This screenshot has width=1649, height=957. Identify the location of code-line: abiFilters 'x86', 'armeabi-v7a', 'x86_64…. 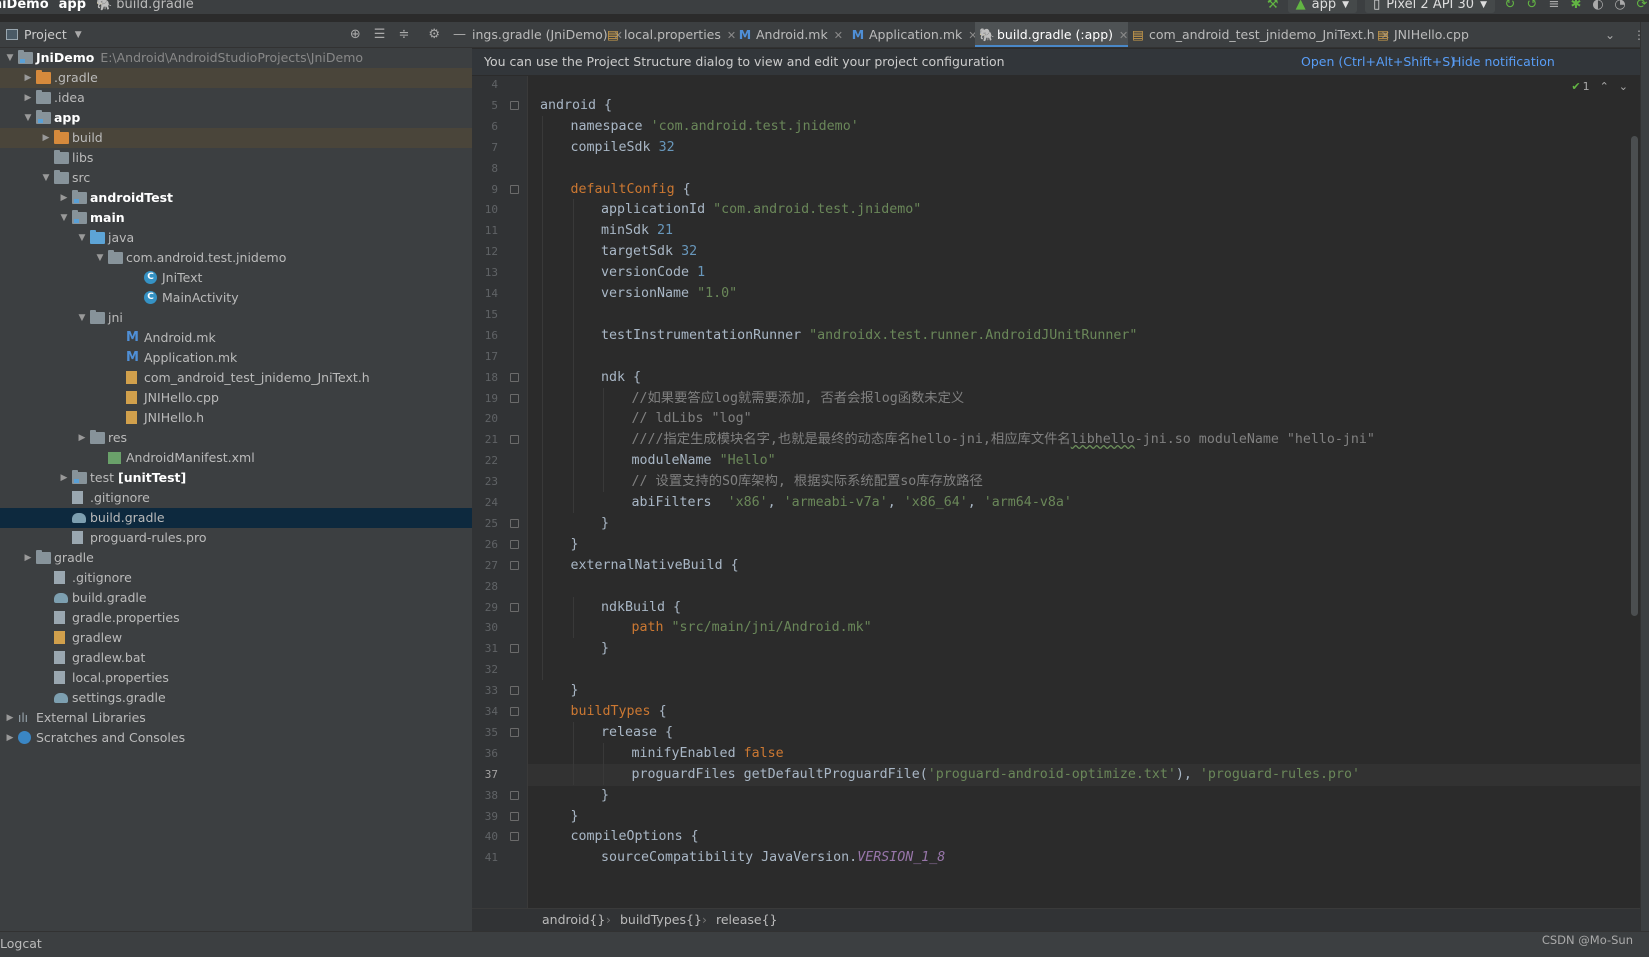
(1084, 503).